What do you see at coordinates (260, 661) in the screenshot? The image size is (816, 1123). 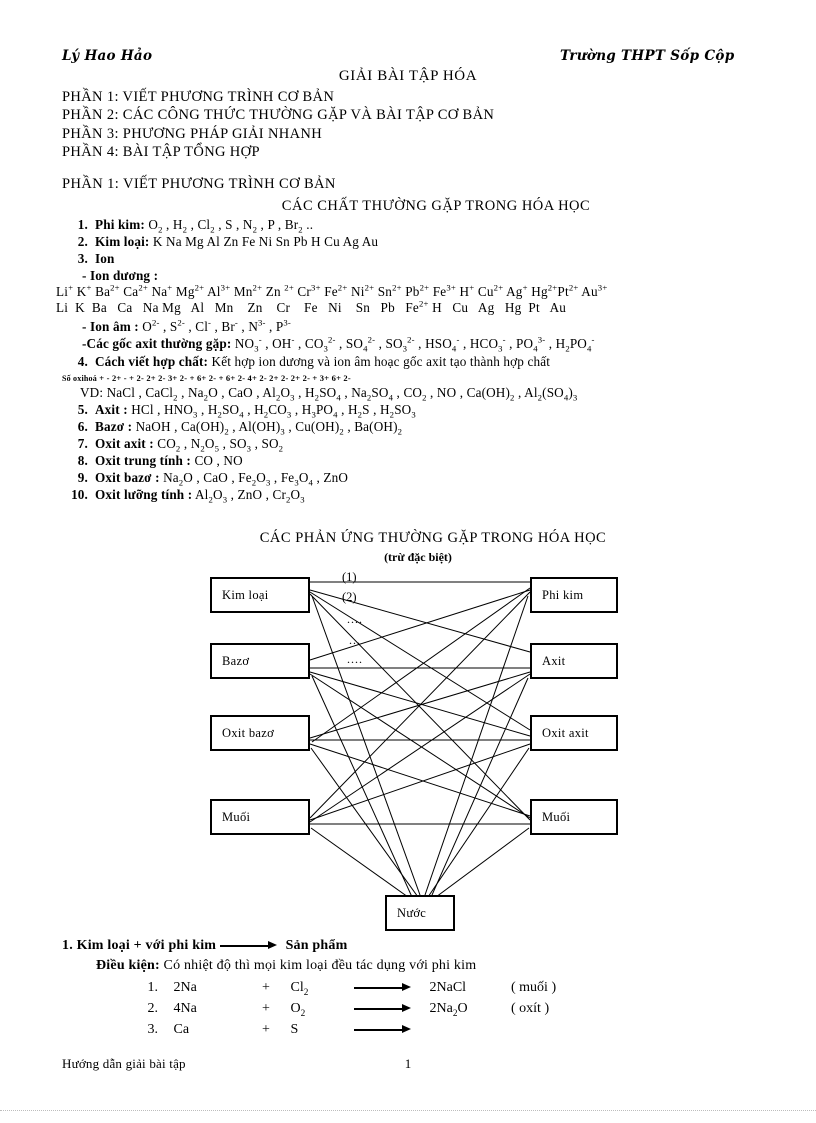 I see `diagram-node-bazo: Bazơ` at bounding box center [260, 661].